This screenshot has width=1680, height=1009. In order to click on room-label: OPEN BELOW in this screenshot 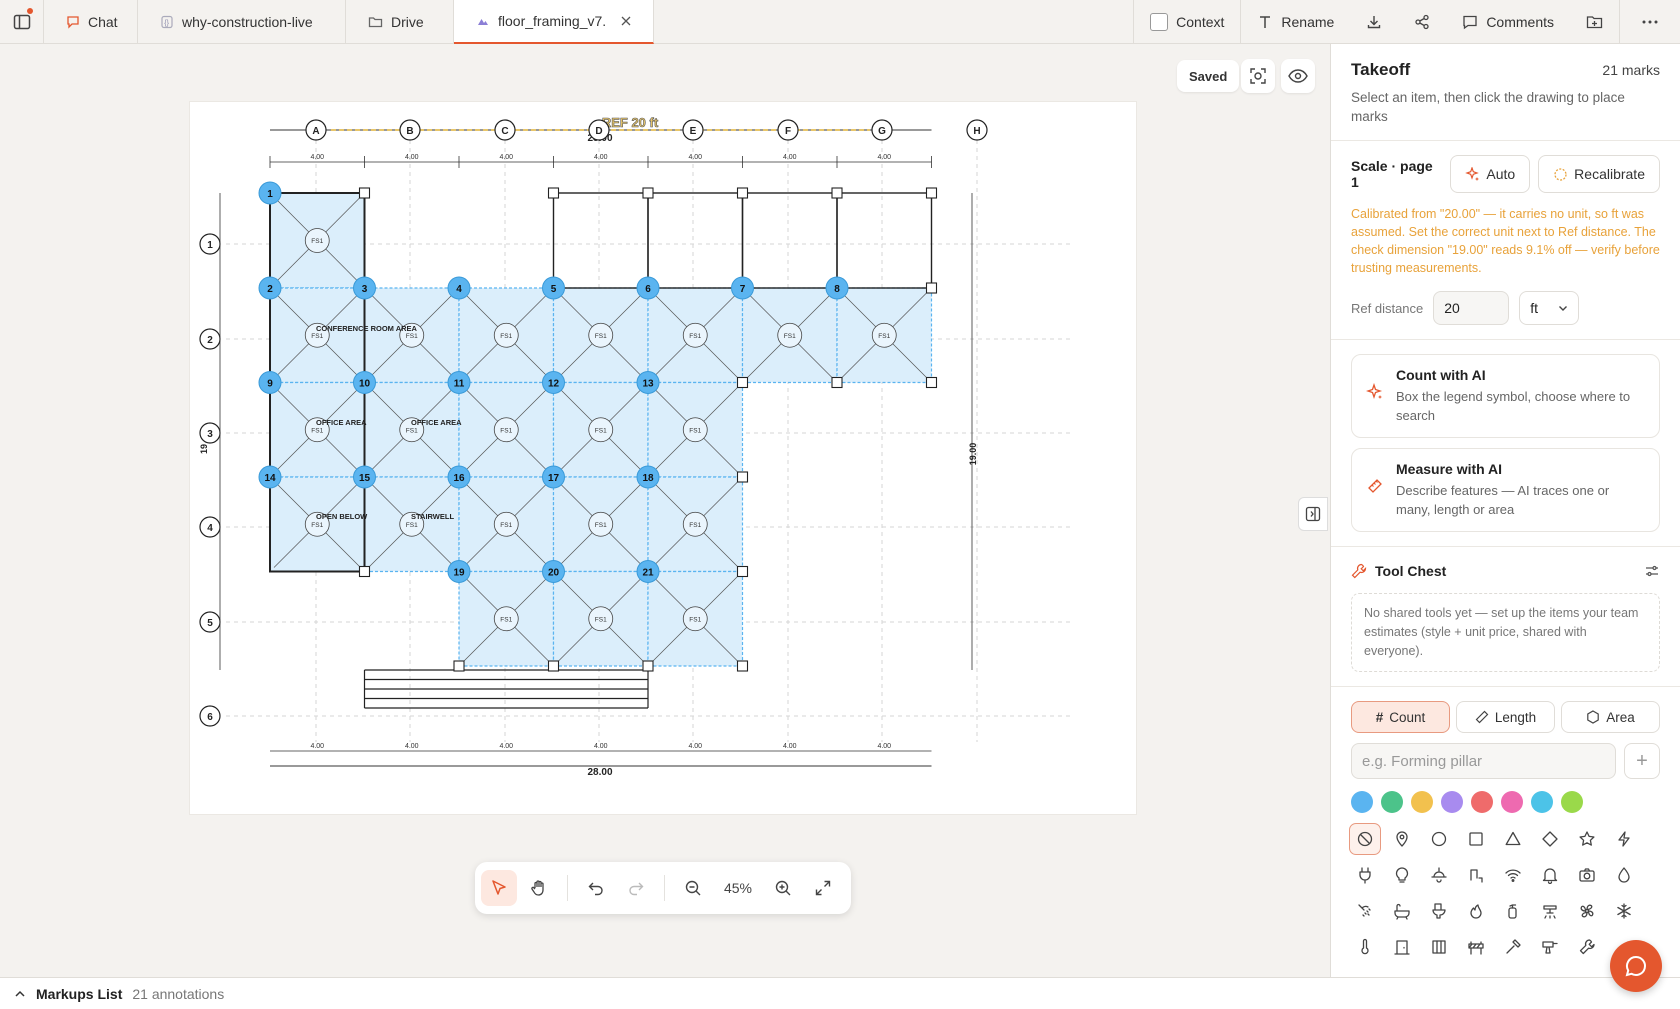, I will do `click(342, 516)`.